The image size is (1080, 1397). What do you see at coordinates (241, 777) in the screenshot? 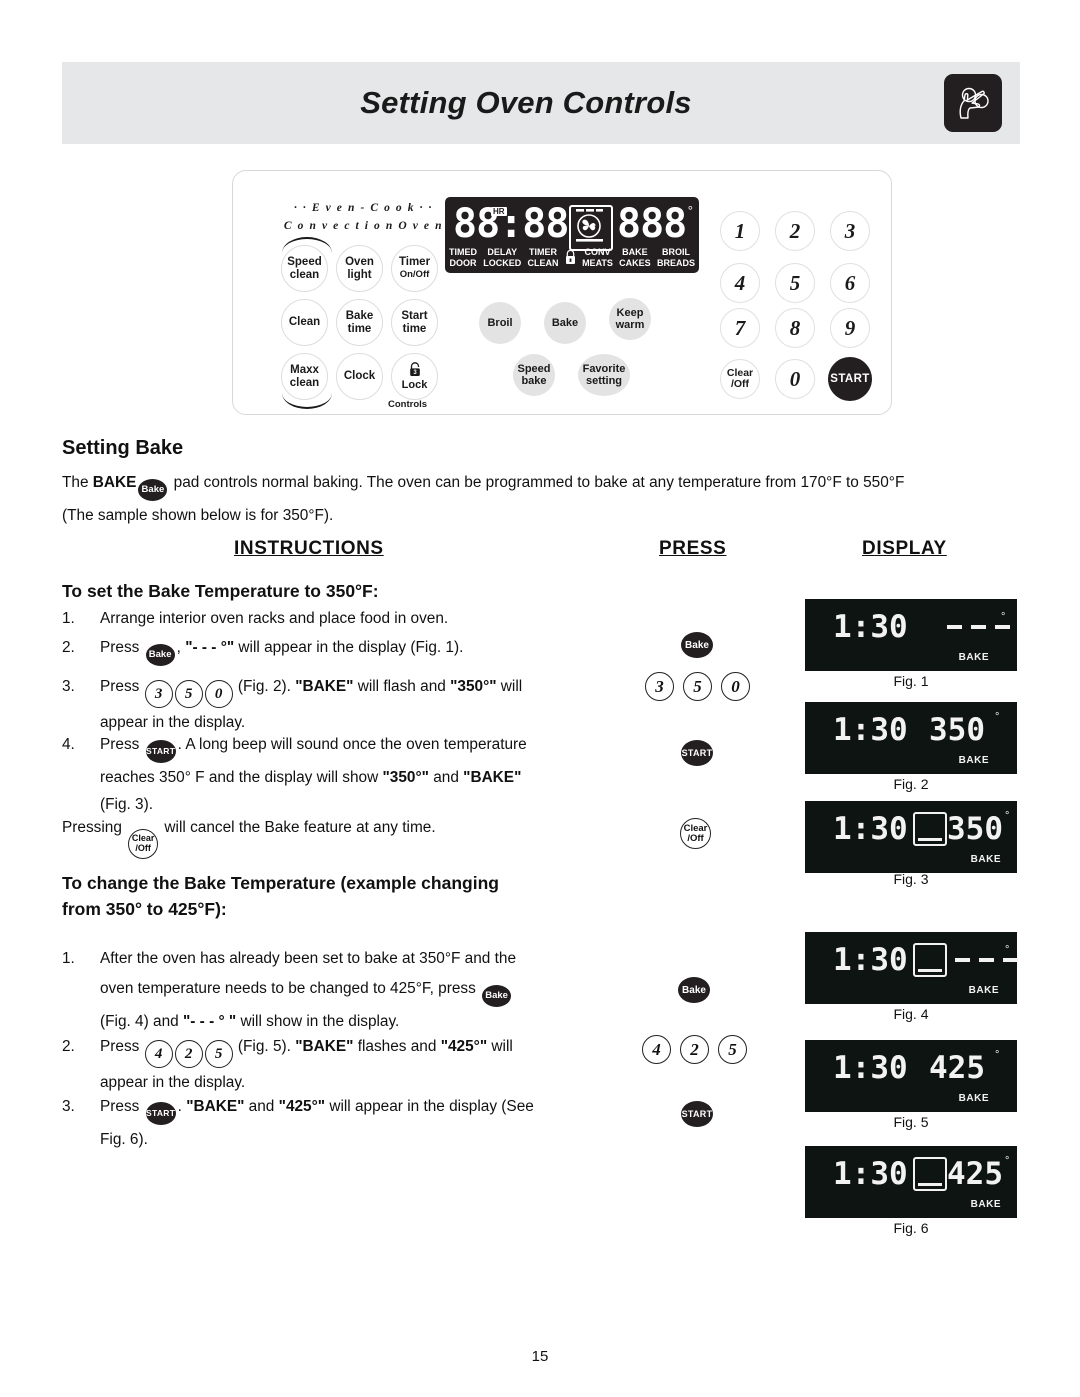
I see `step-text-c: reaches 350° F and the display will show` at bounding box center [241, 777].